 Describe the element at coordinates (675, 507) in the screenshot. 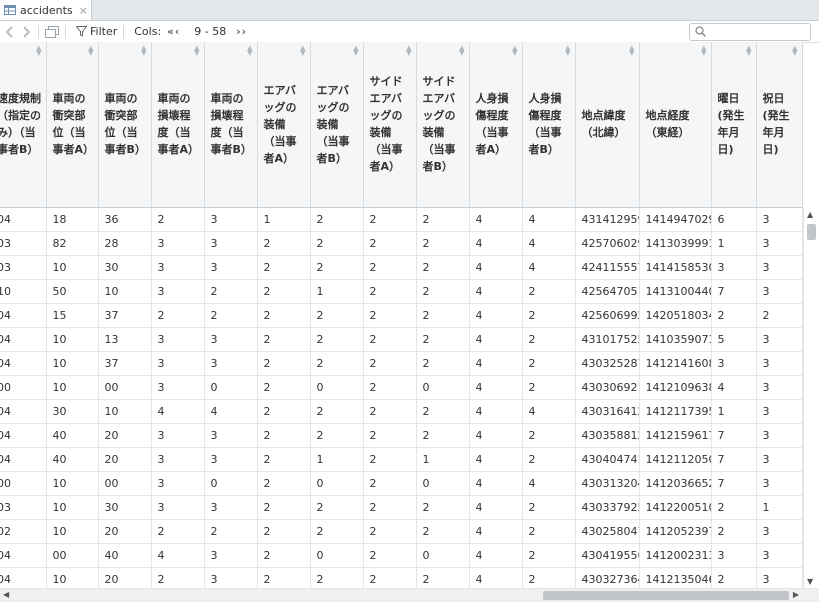

I see `table-cell: 1412200510` at that location.